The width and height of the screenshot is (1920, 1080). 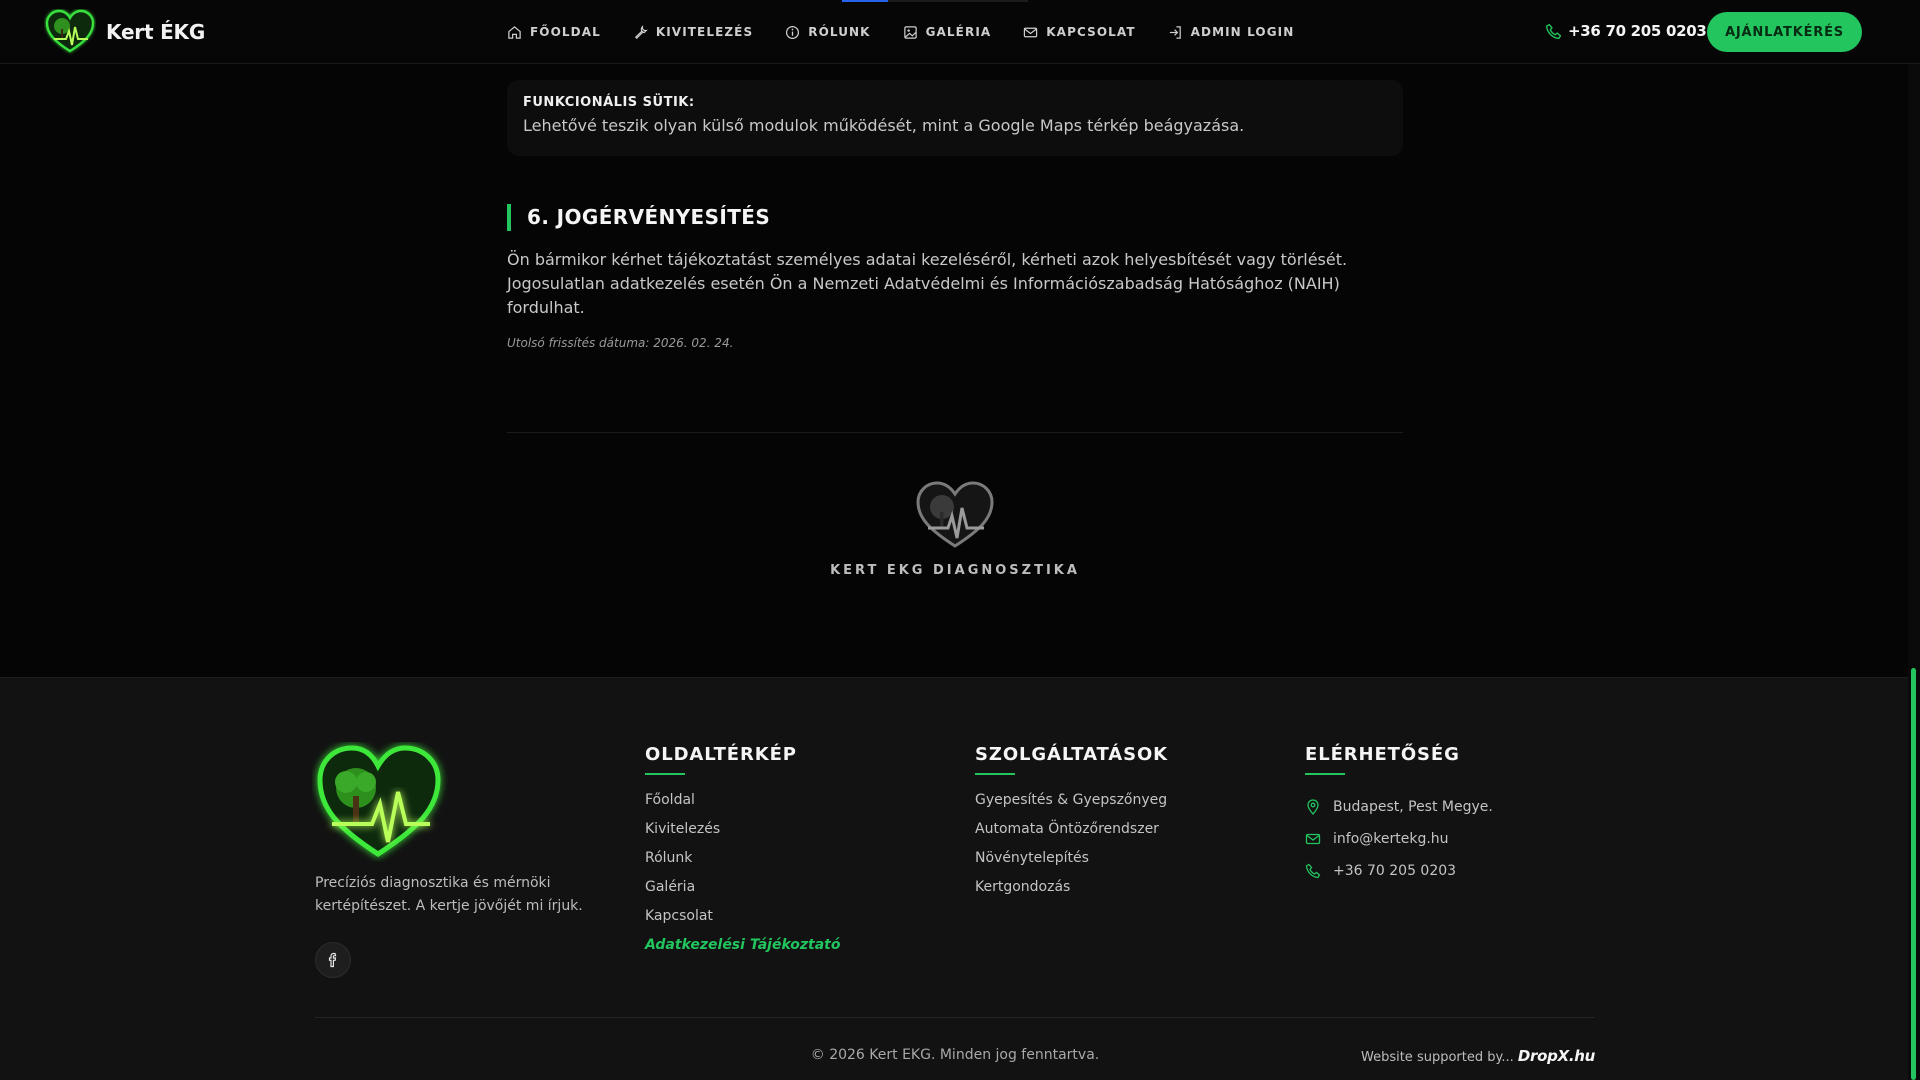 What do you see at coordinates (1071, 892) in the screenshot?
I see `service-item: Kertgondozás` at bounding box center [1071, 892].